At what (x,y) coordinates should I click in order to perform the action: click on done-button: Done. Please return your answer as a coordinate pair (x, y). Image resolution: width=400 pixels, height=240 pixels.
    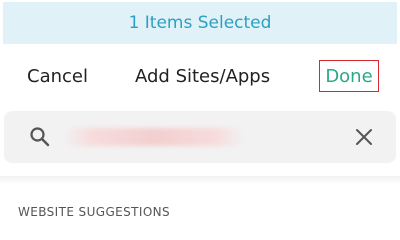
    Looking at the image, I should click on (349, 76).